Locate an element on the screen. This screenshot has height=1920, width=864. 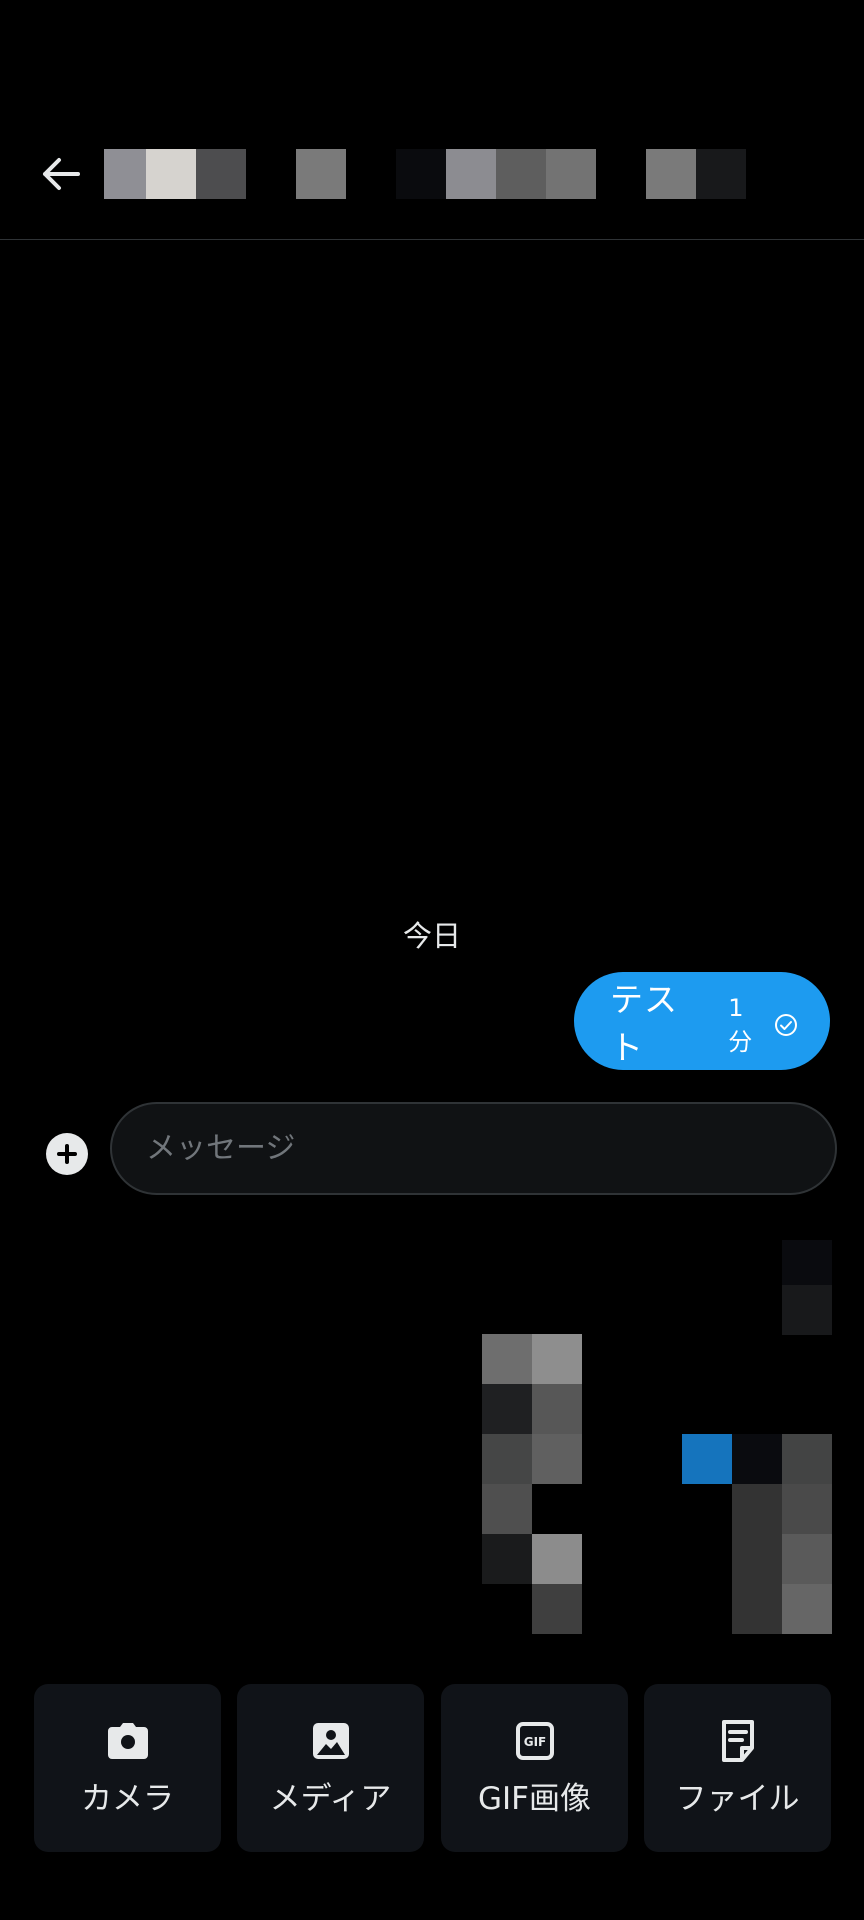
message-text: テスト is located at coordinates (644, 1023).